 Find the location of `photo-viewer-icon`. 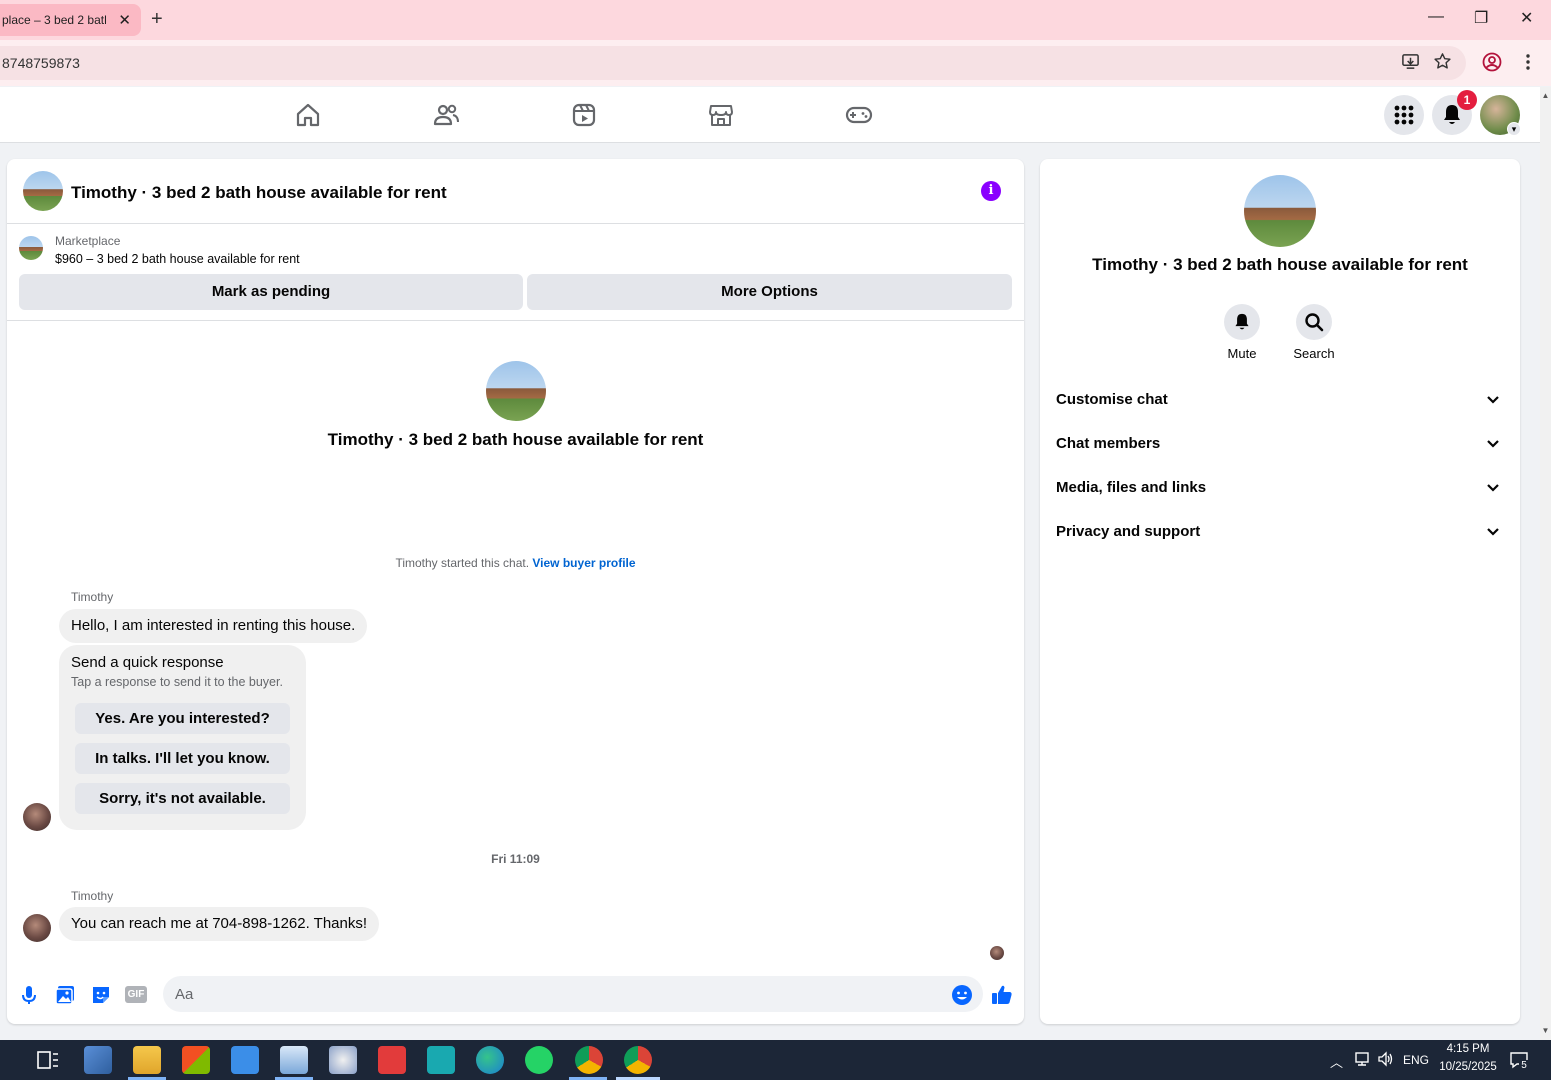

photo-viewer-icon is located at coordinates (294, 1060).